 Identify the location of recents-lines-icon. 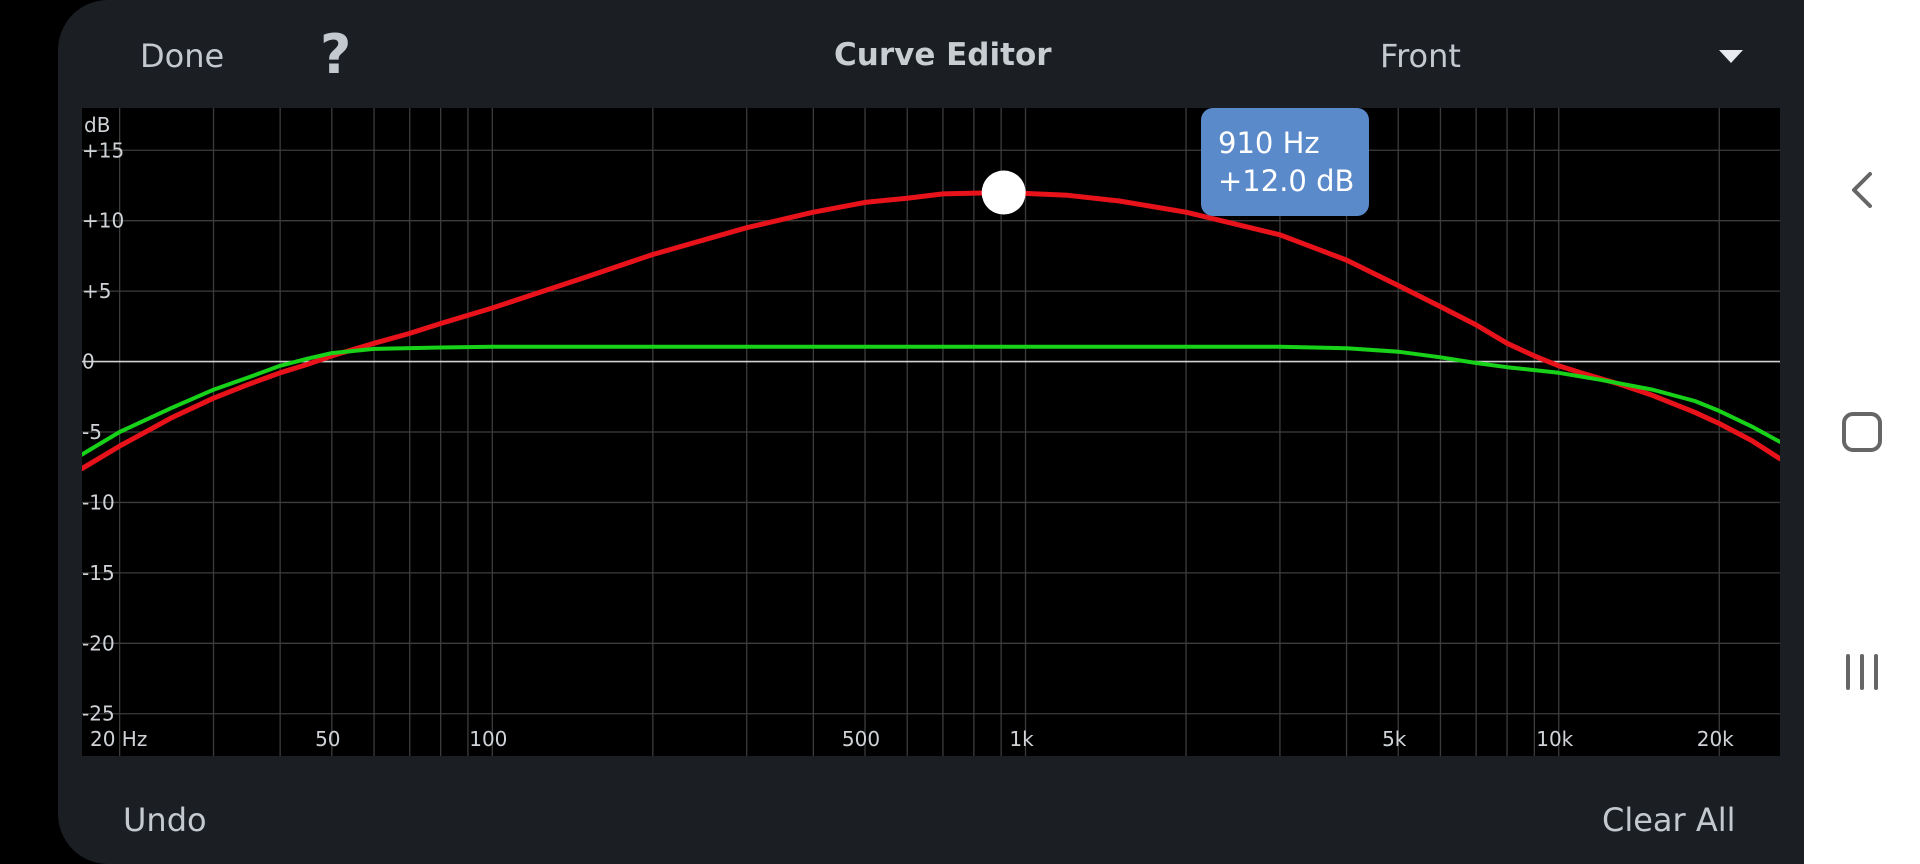
(1862, 672).